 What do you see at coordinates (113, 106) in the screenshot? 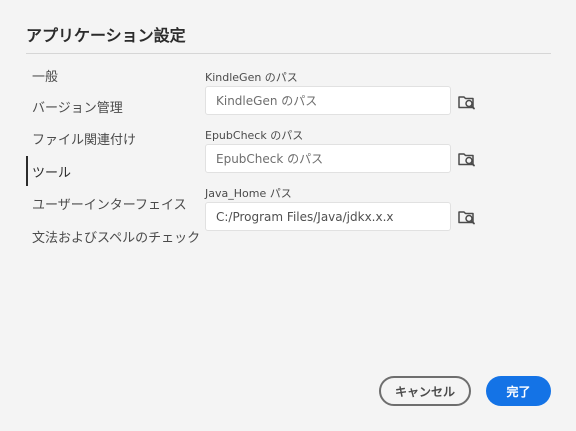
I see `sidebar-item-version-control: バージョン管理` at bounding box center [113, 106].